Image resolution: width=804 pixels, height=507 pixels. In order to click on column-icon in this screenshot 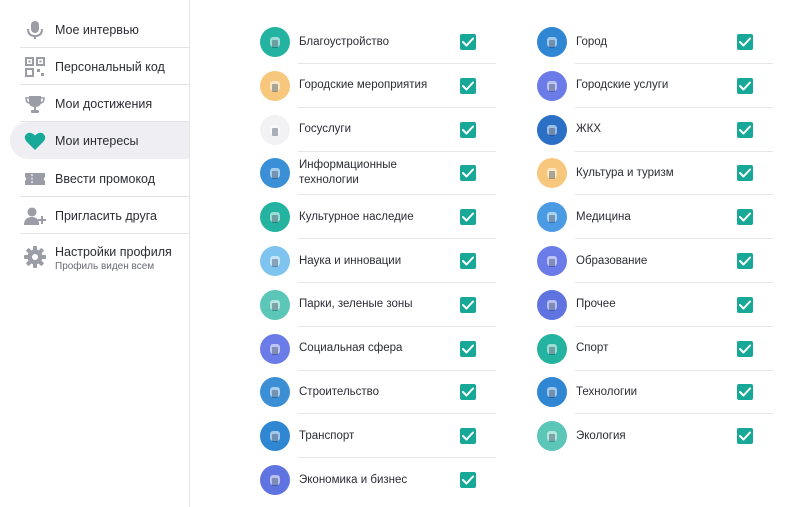, I will do `click(275, 217)`.